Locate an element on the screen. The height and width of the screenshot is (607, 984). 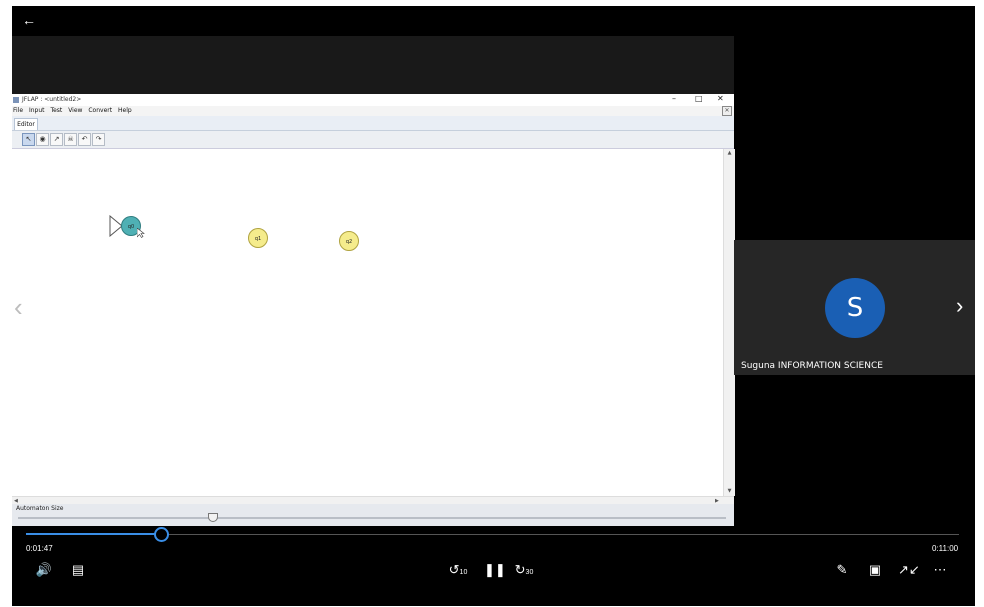
mouse-cursor-icon is located at coordinates (141, 233).